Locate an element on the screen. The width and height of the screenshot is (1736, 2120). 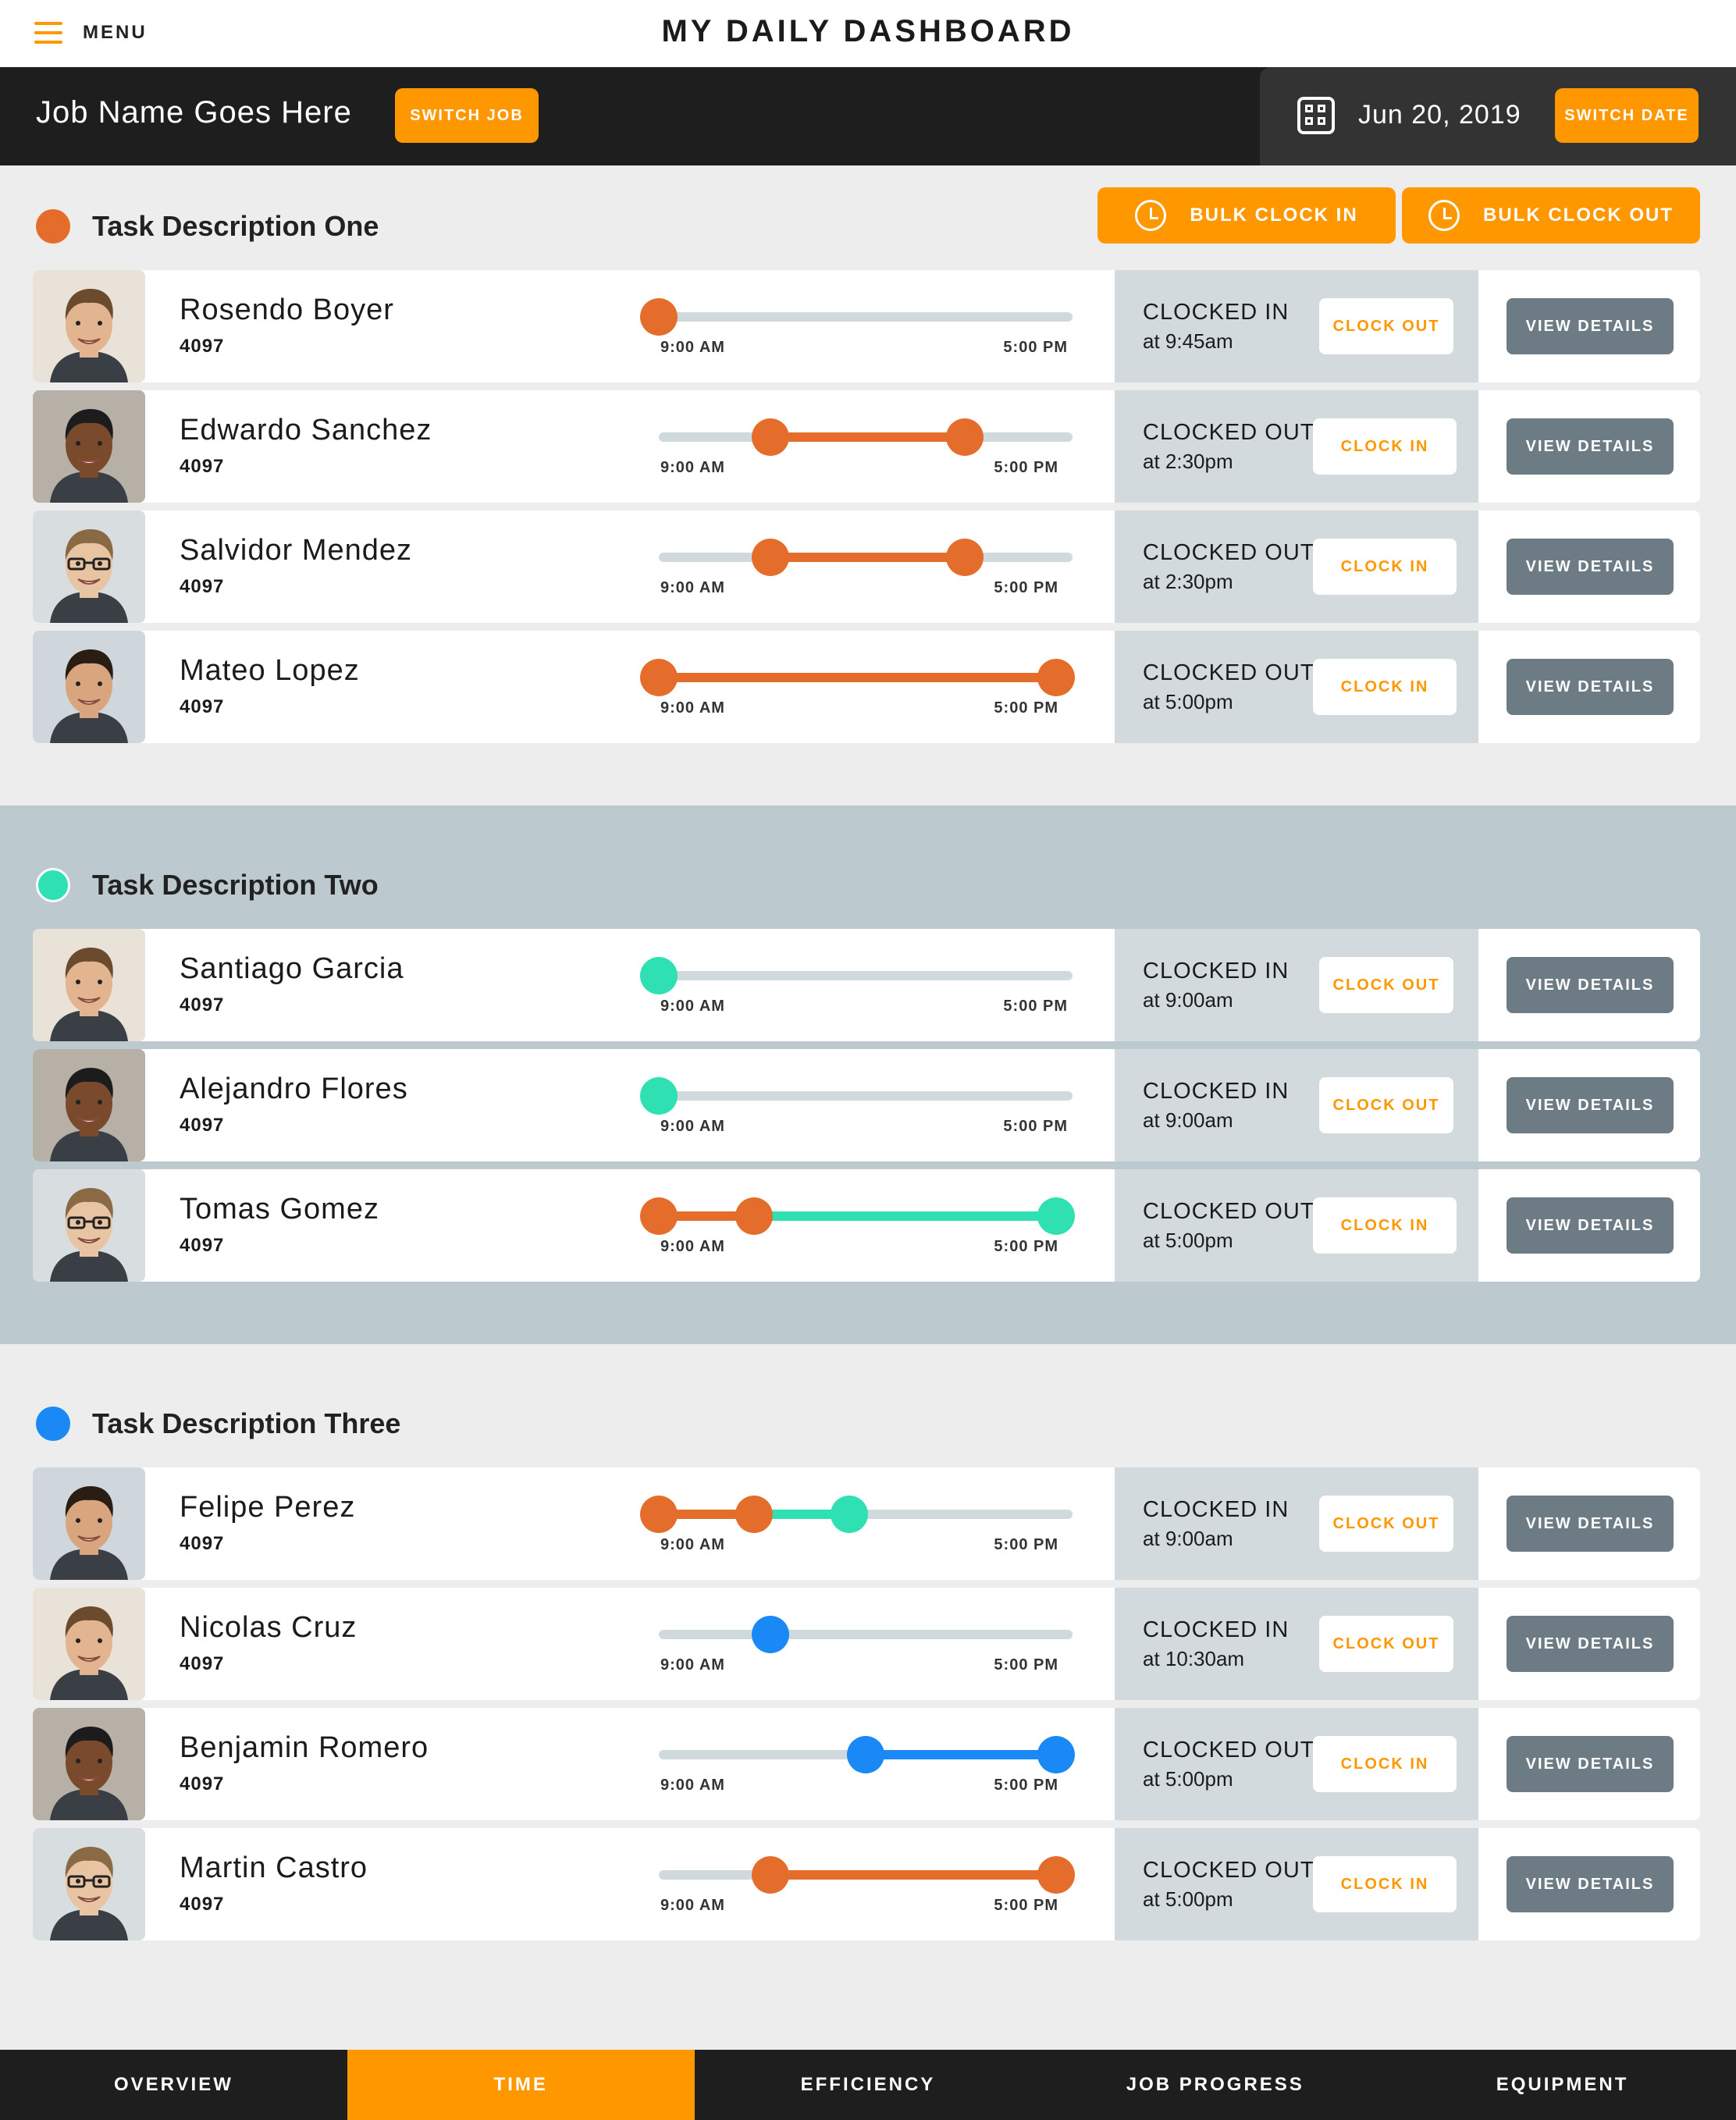
current-date: Jun 20, 2019 is located at coordinates (1439, 115).